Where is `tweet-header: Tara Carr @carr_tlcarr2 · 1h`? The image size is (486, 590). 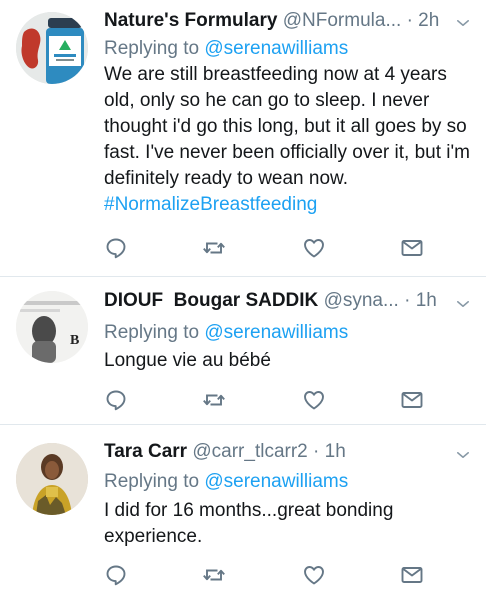 tweet-header: Tara Carr @carr_tlcarr2 · 1h is located at coordinates (273, 452).